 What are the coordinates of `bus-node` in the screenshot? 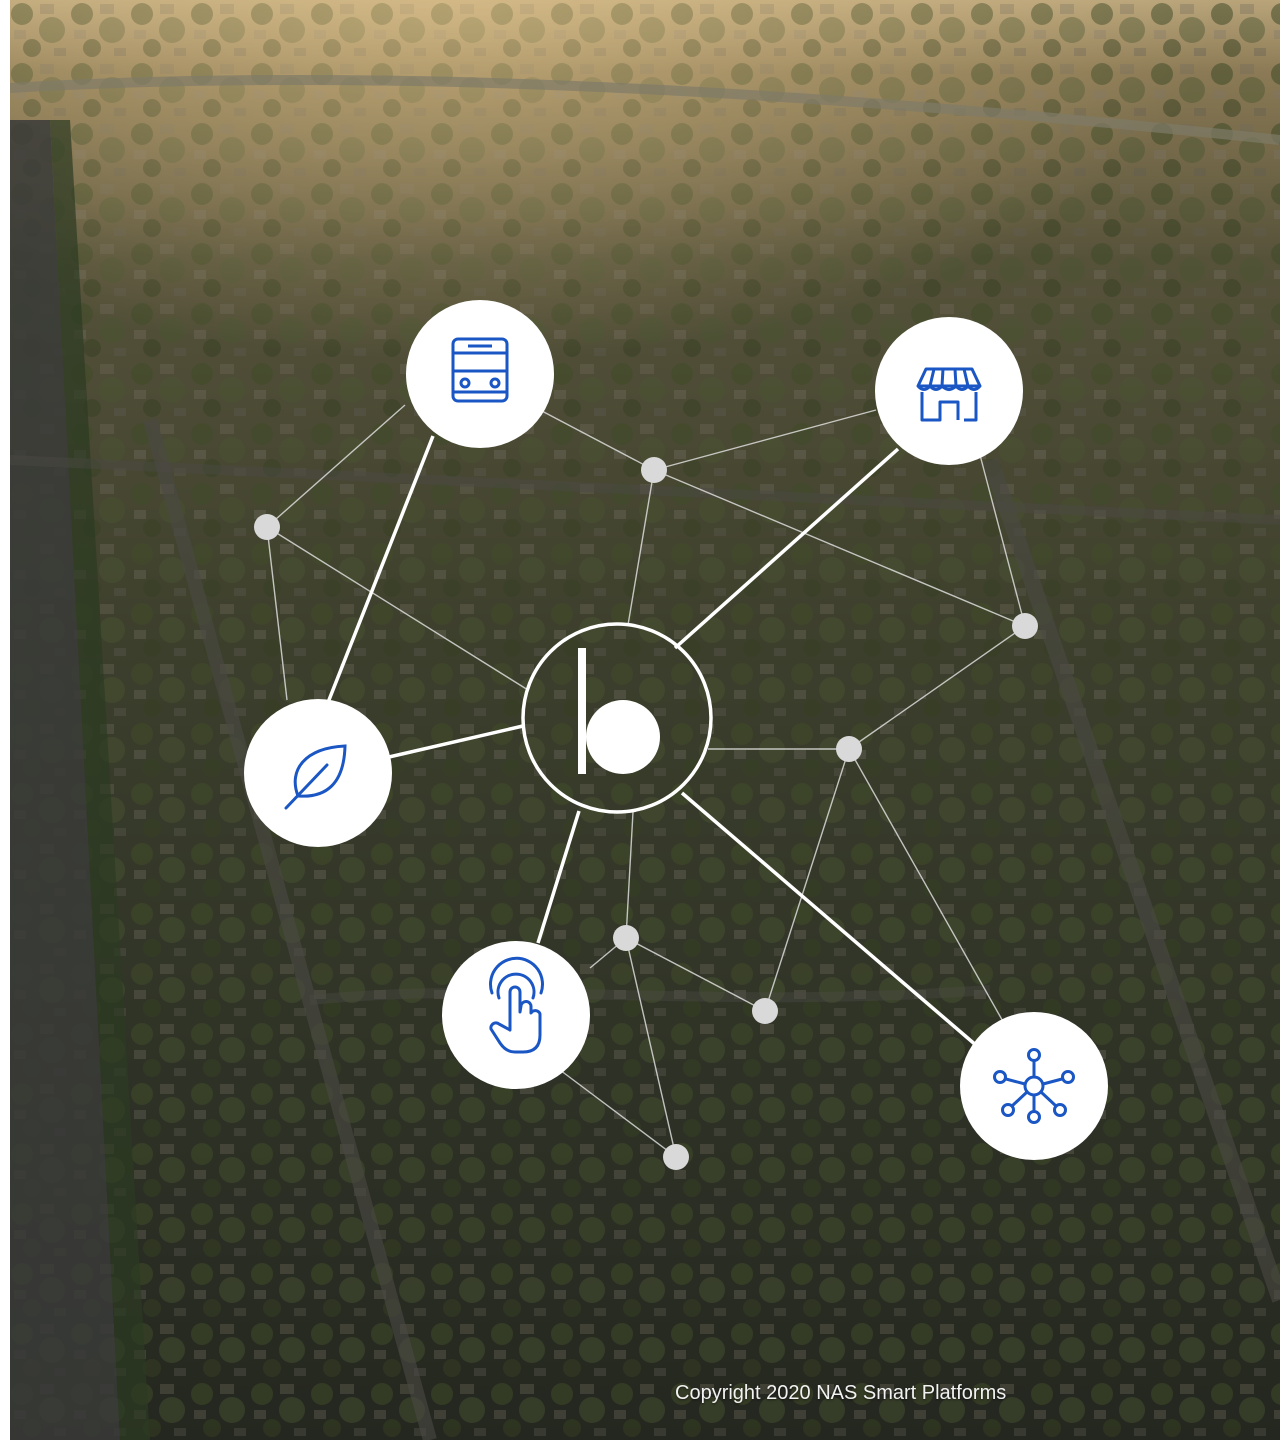 It's located at (480, 374).